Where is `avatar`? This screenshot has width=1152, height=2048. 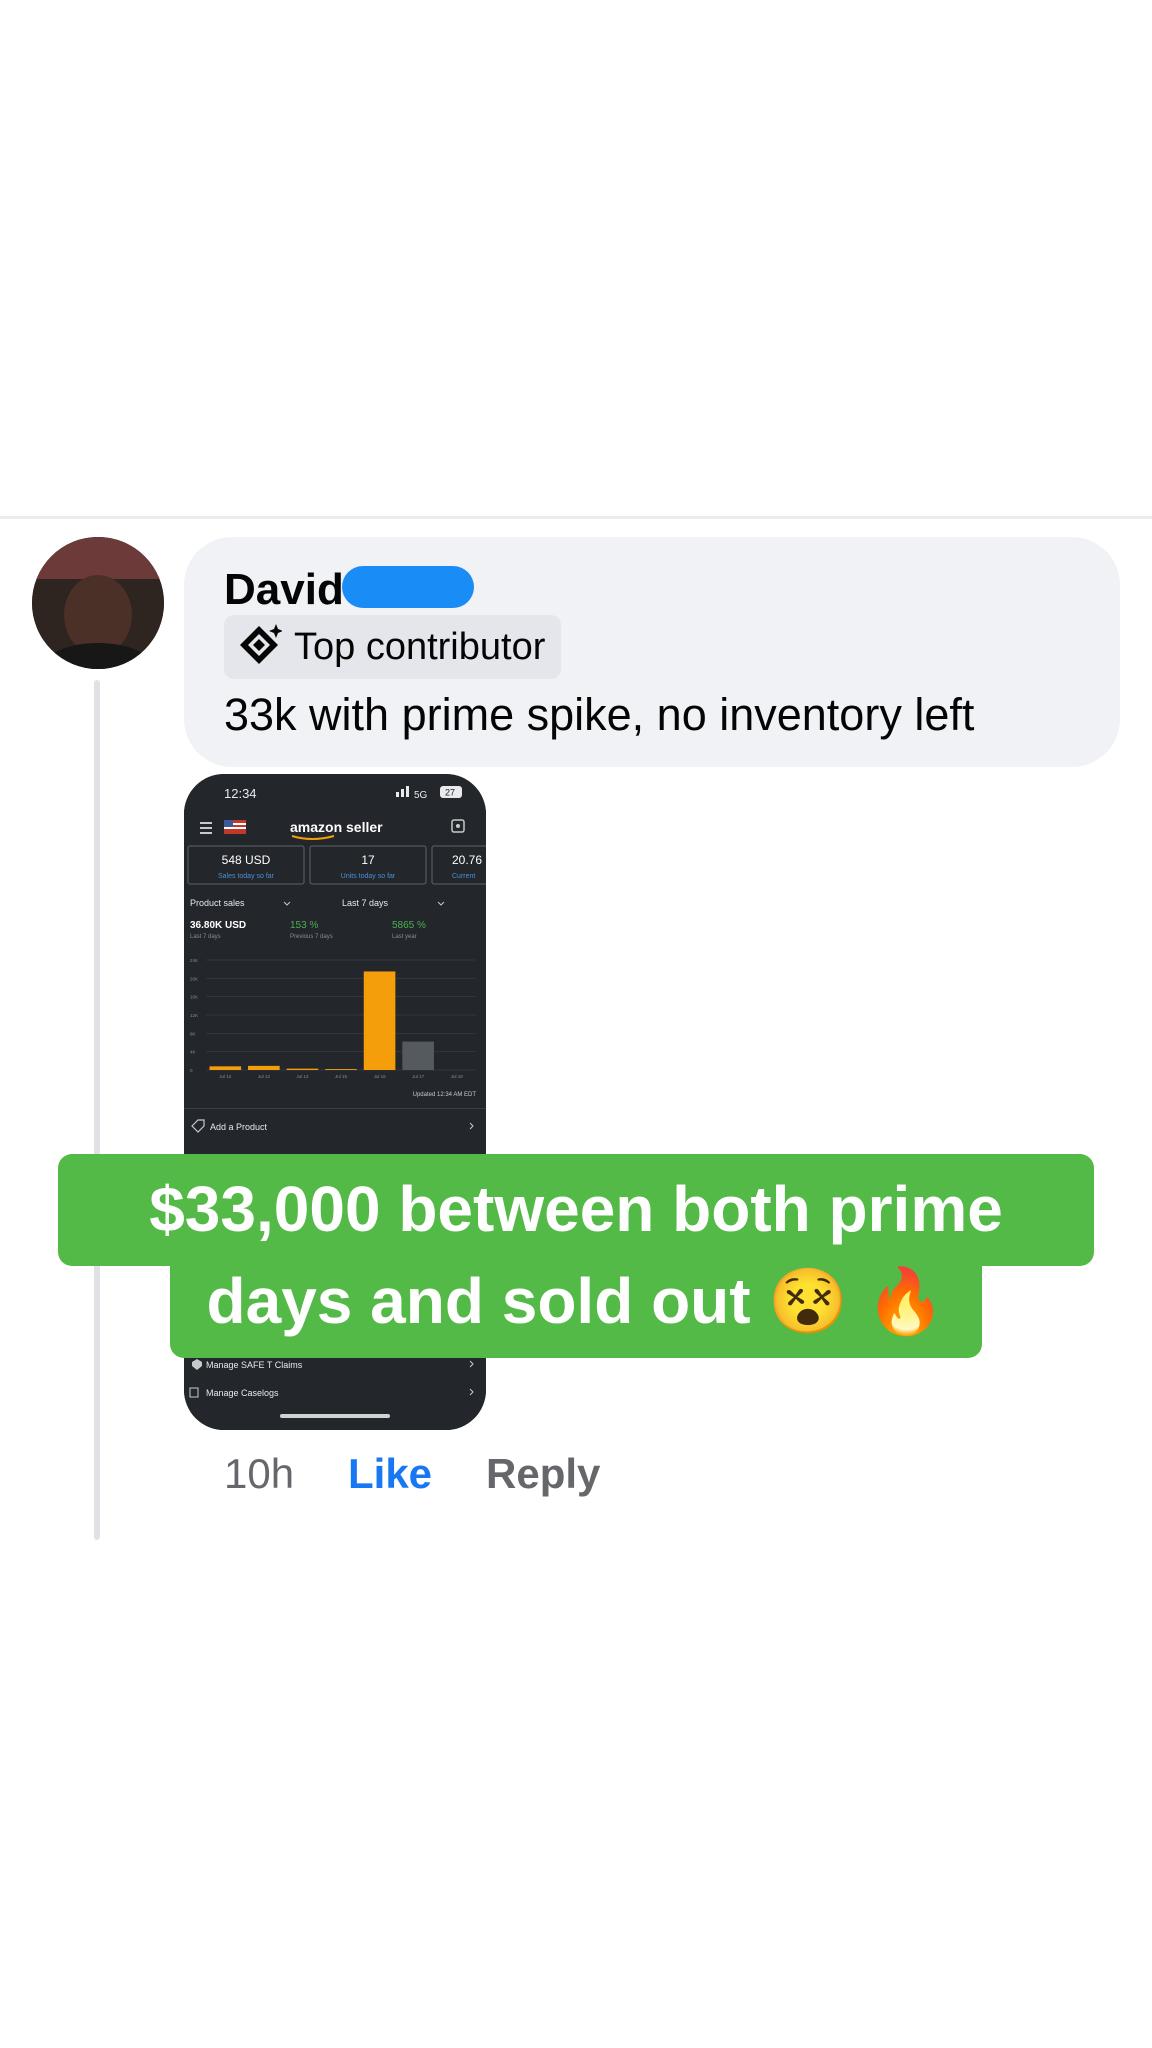
avatar is located at coordinates (98, 603).